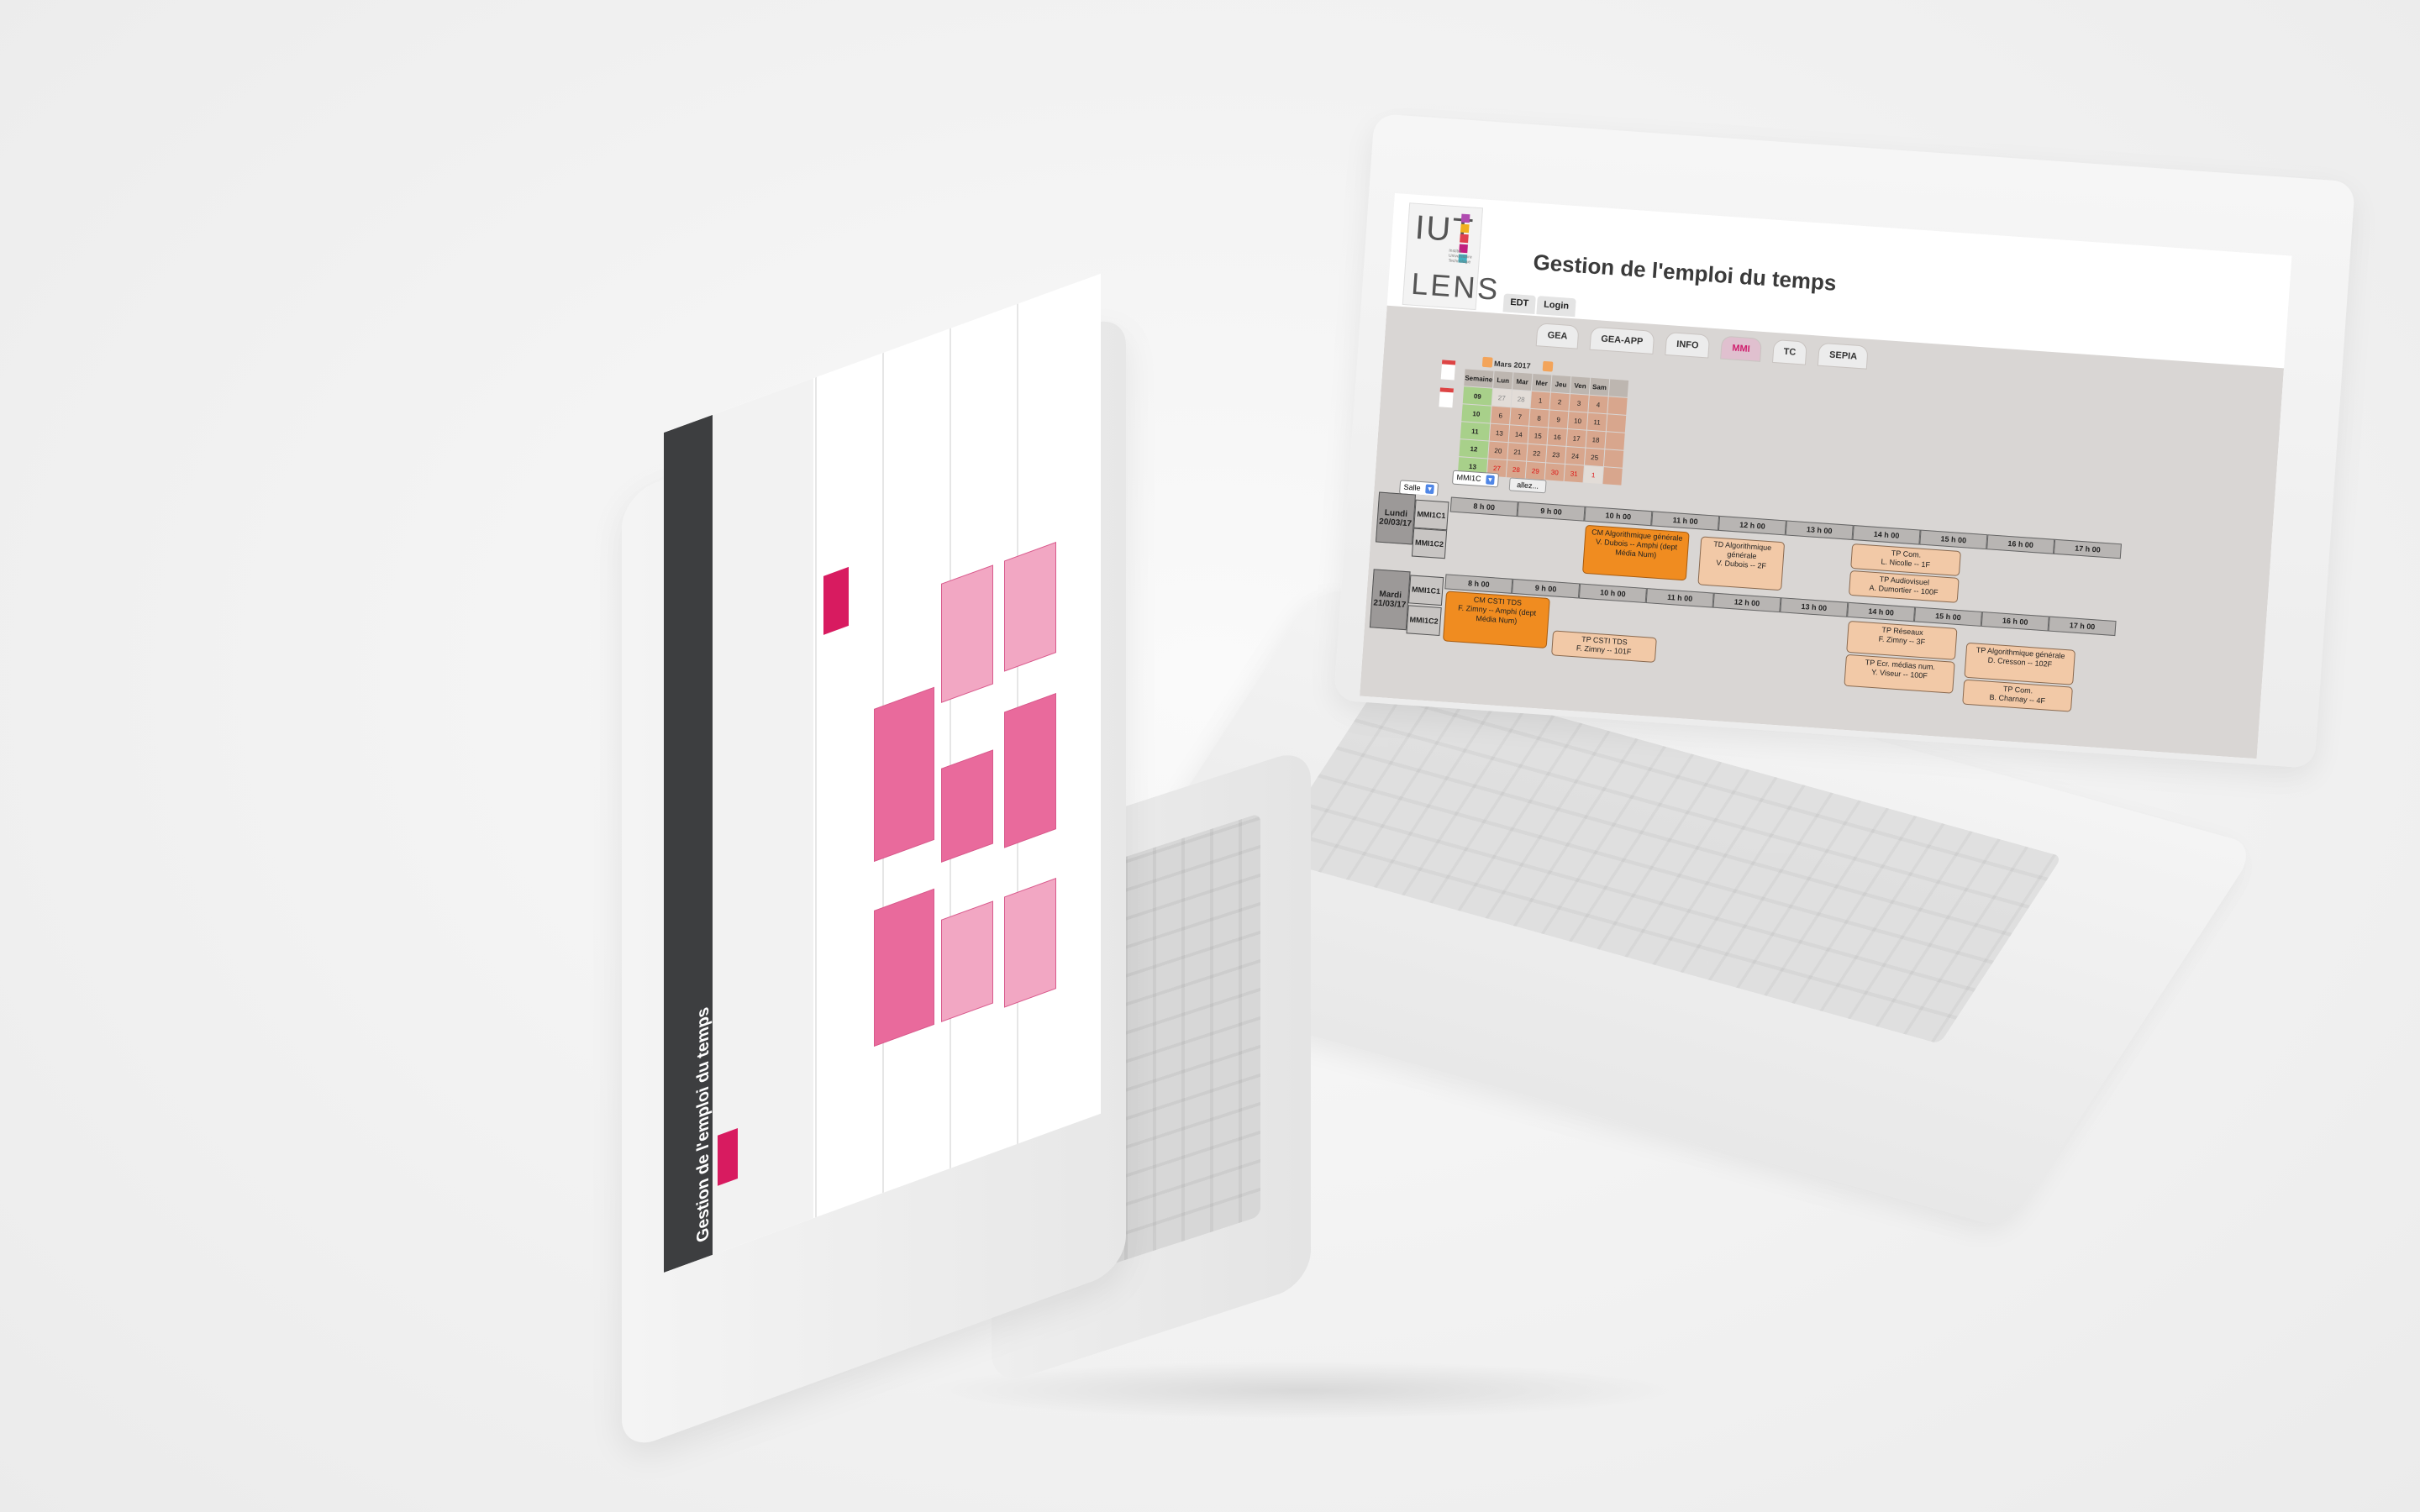  What do you see at coordinates (1501, 415) in the screenshot?
I see `calendar-day: 6` at bounding box center [1501, 415].